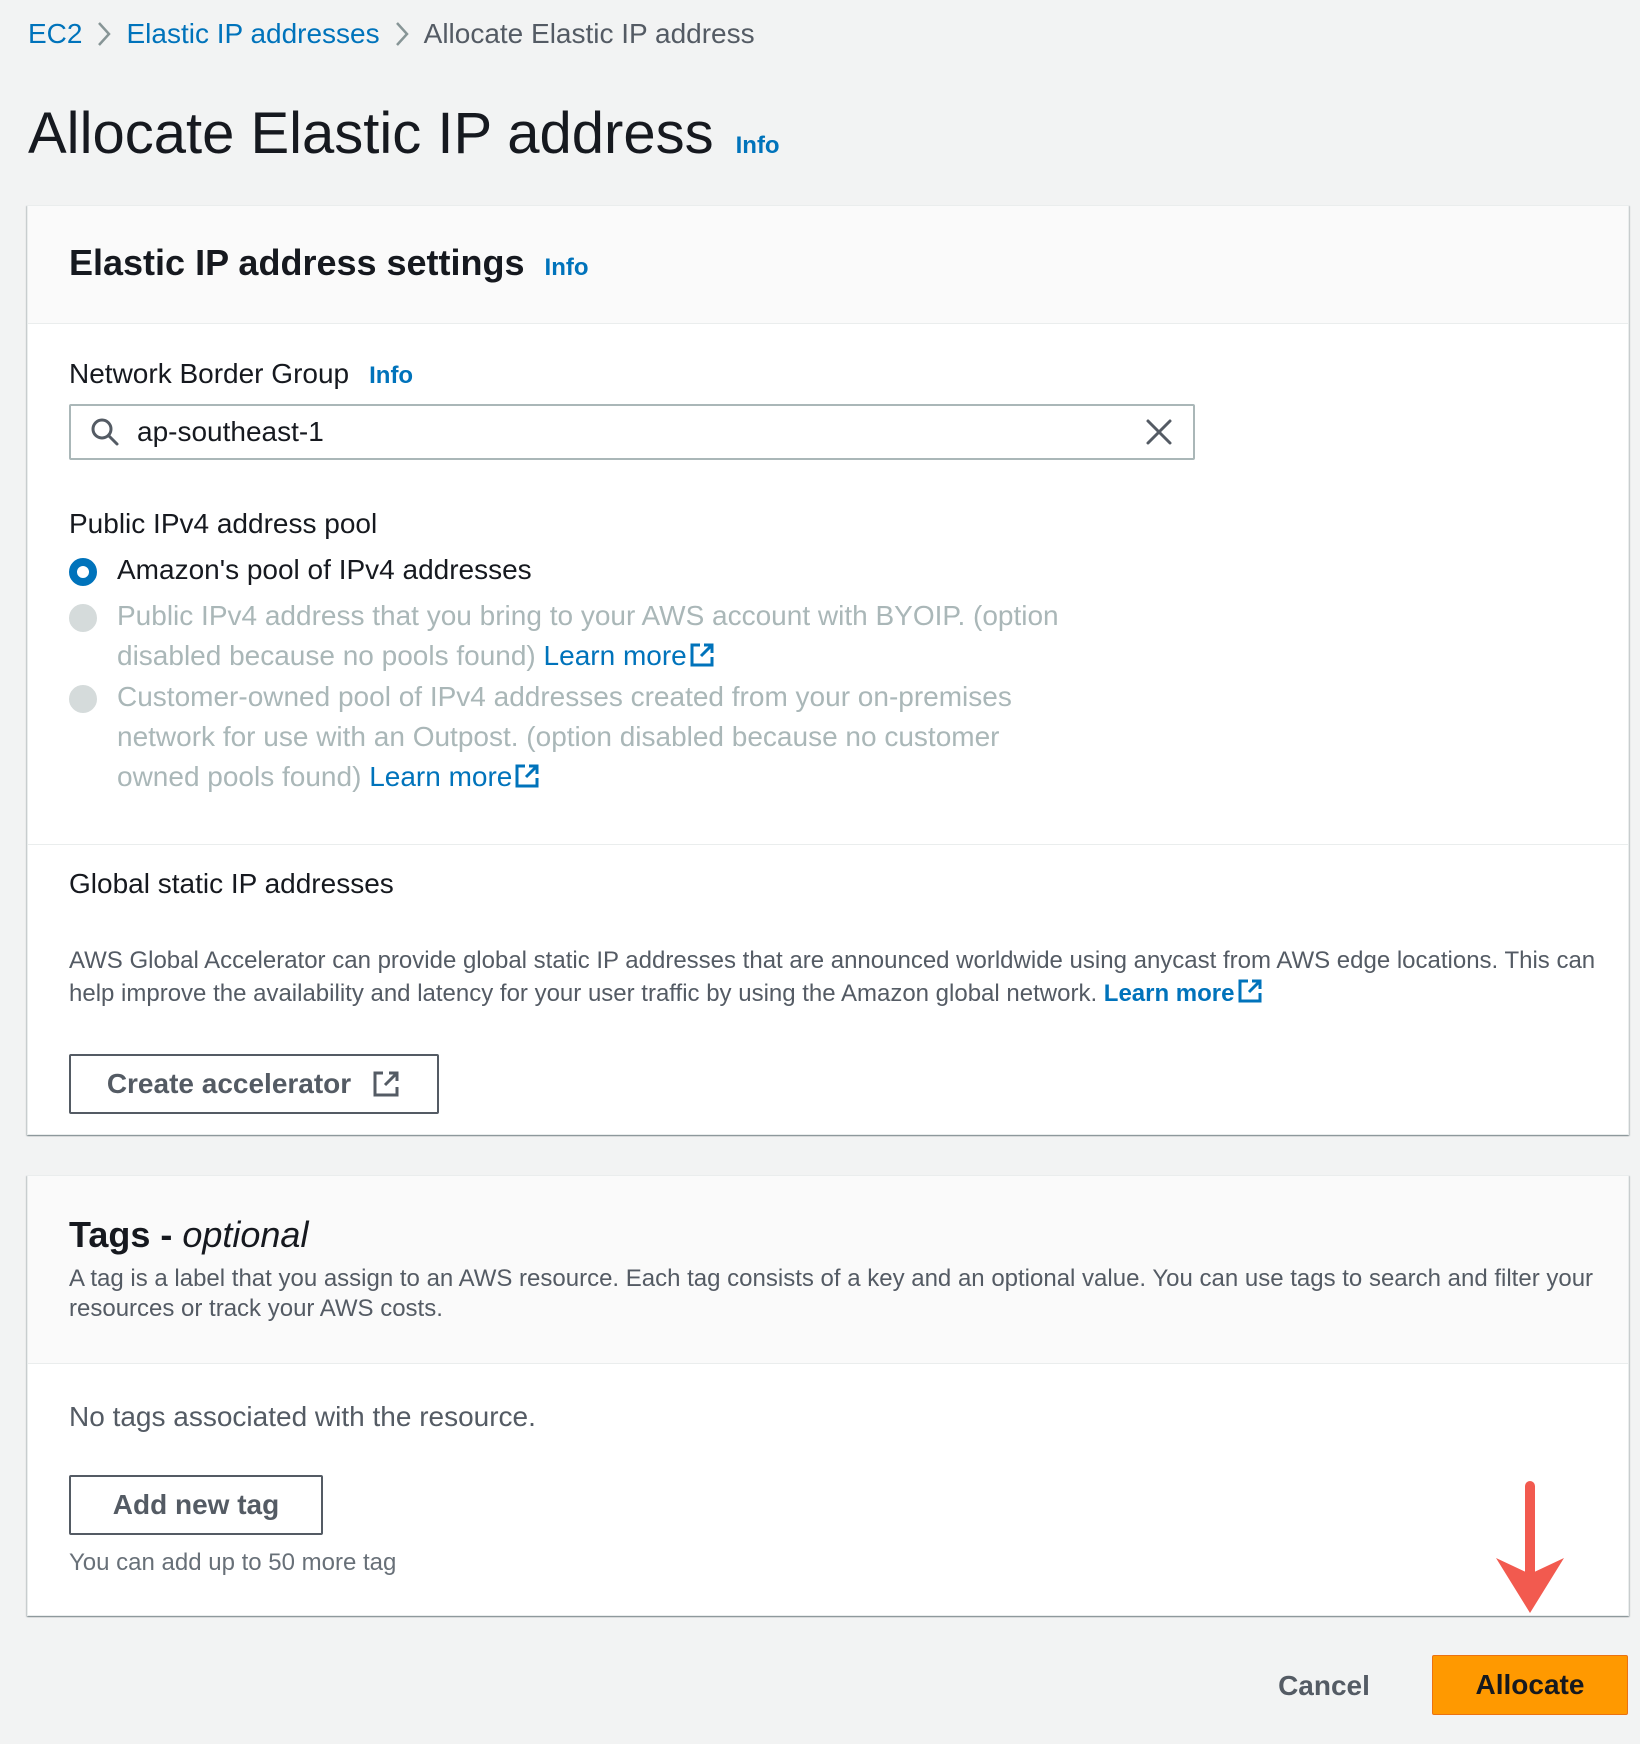 This screenshot has width=1640, height=1744. I want to click on section-divider, so click(828, 844).